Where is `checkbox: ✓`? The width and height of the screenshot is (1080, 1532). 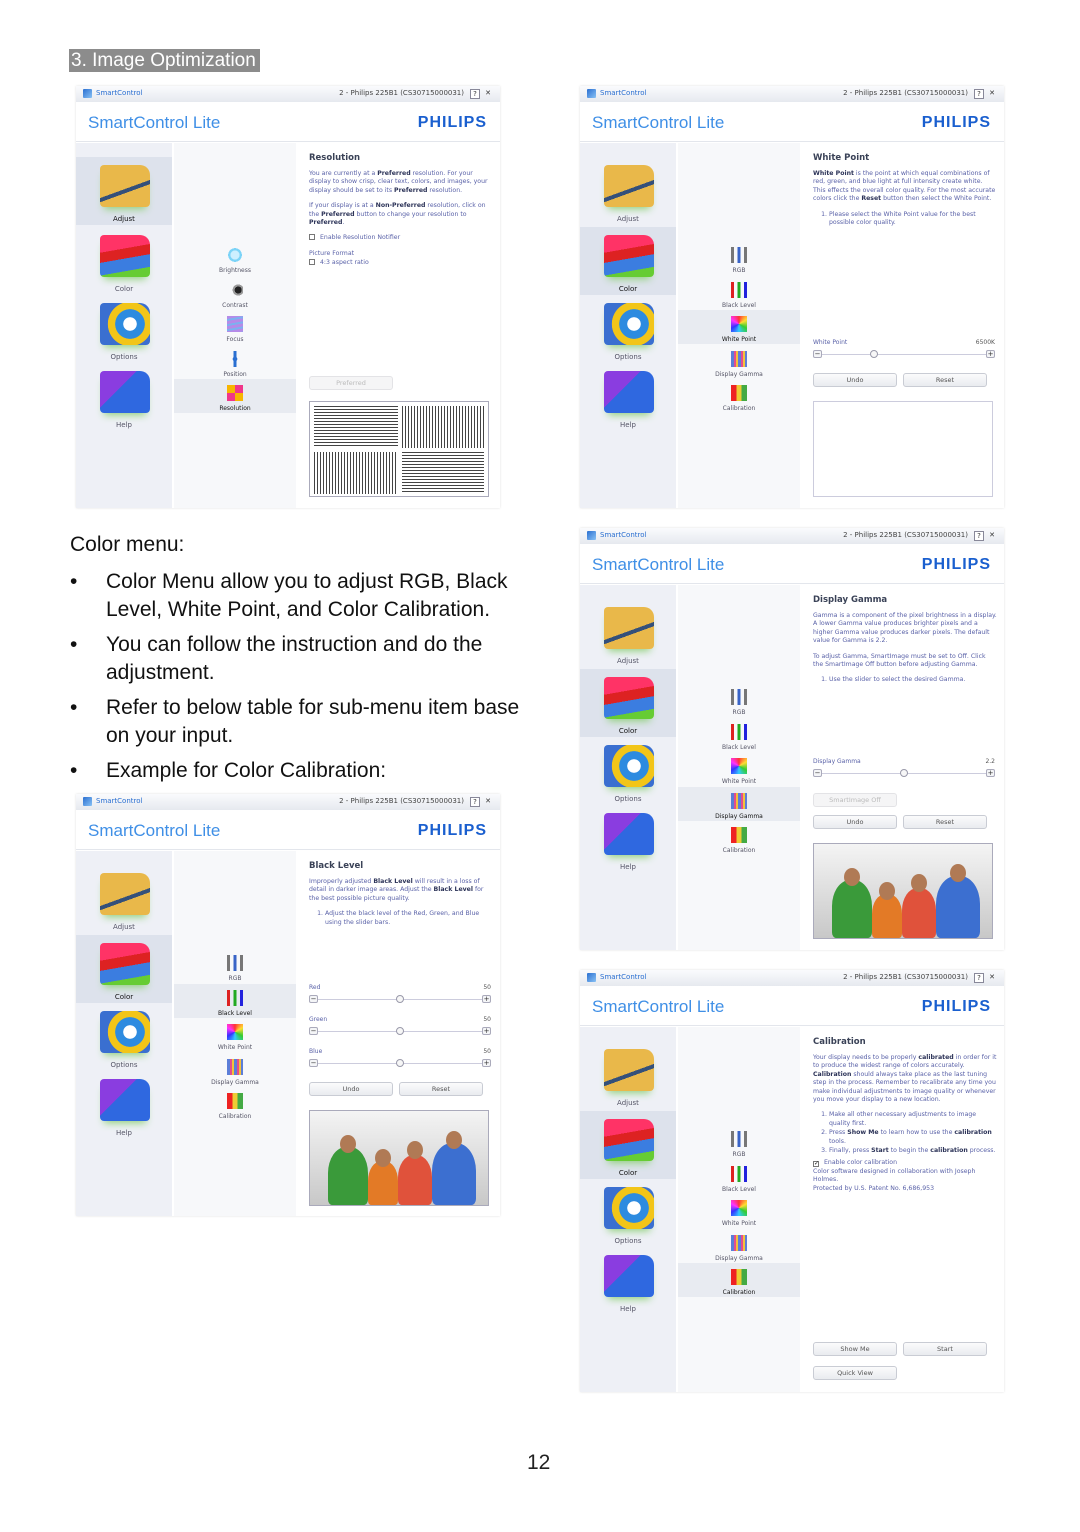 checkbox: ✓ is located at coordinates (816, 1164).